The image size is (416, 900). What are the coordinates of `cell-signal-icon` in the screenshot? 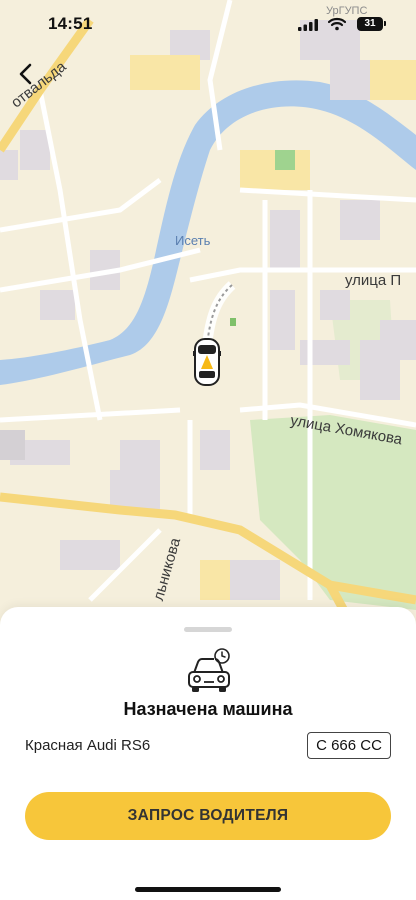 It's located at (308, 25).